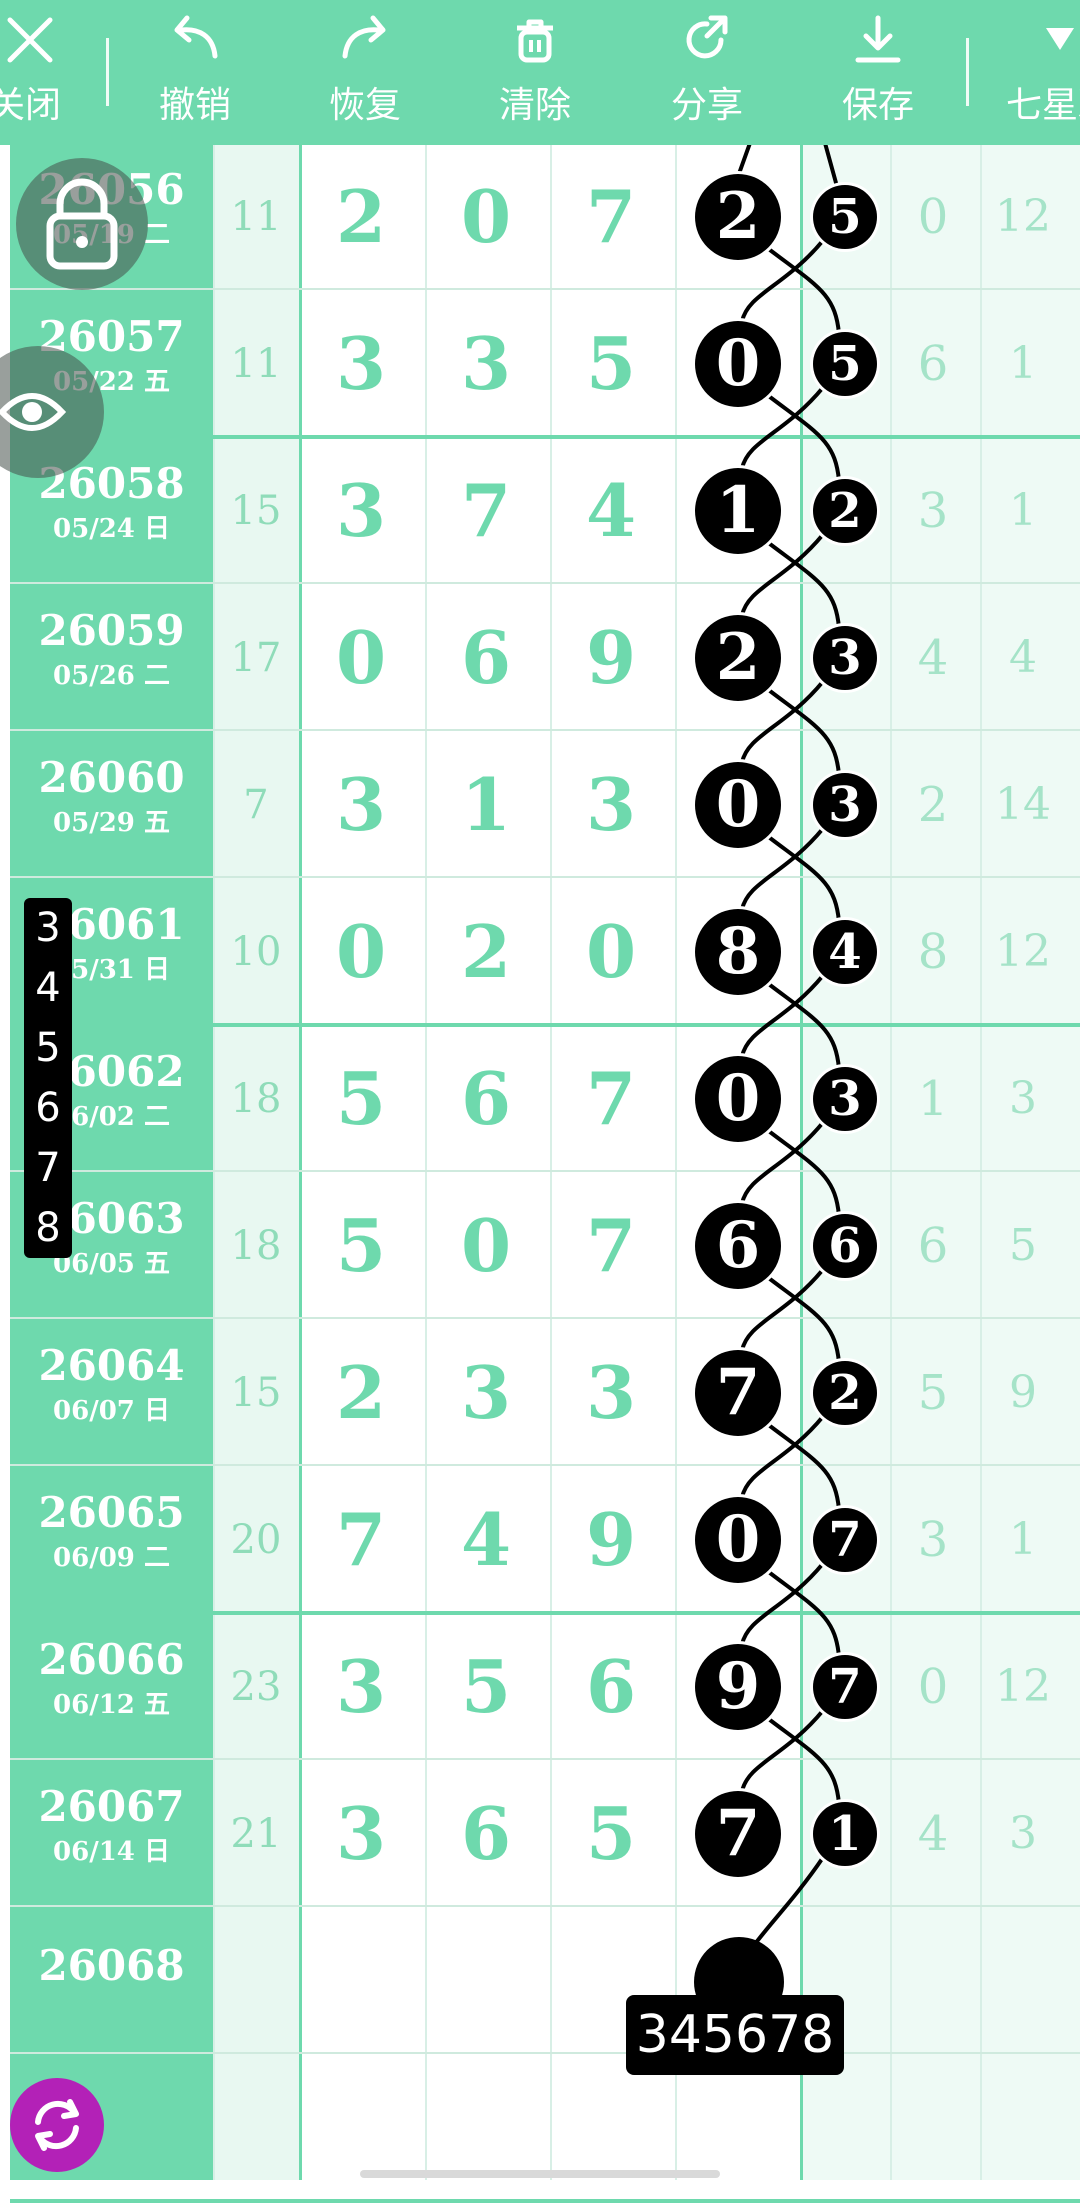  I want to click on grid-hline, so click(545, 2201).